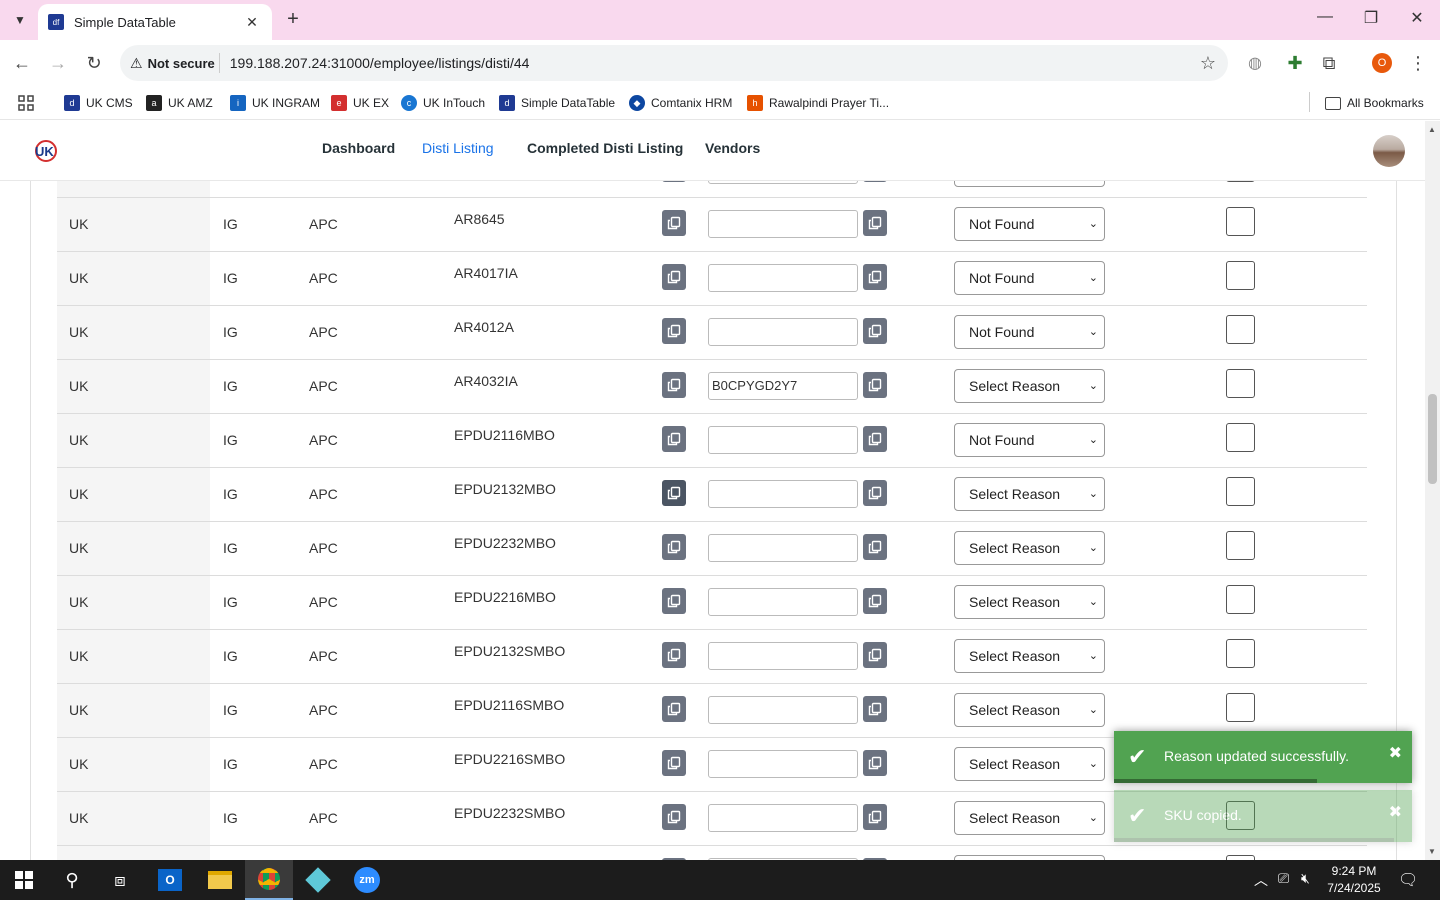 The image size is (1440, 900). I want to click on bookmark-uk-cms: d UK CMS, so click(98, 103).